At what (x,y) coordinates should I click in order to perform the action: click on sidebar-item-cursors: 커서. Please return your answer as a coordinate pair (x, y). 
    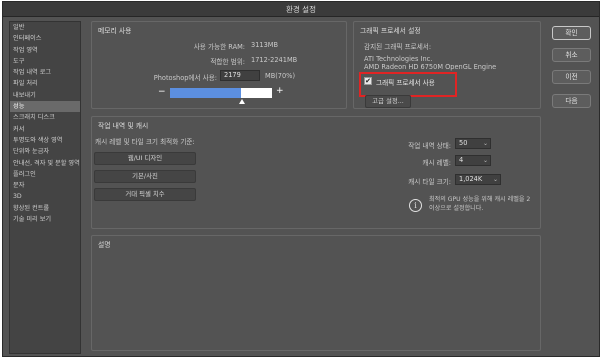
    Looking at the image, I should click on (45, 129).